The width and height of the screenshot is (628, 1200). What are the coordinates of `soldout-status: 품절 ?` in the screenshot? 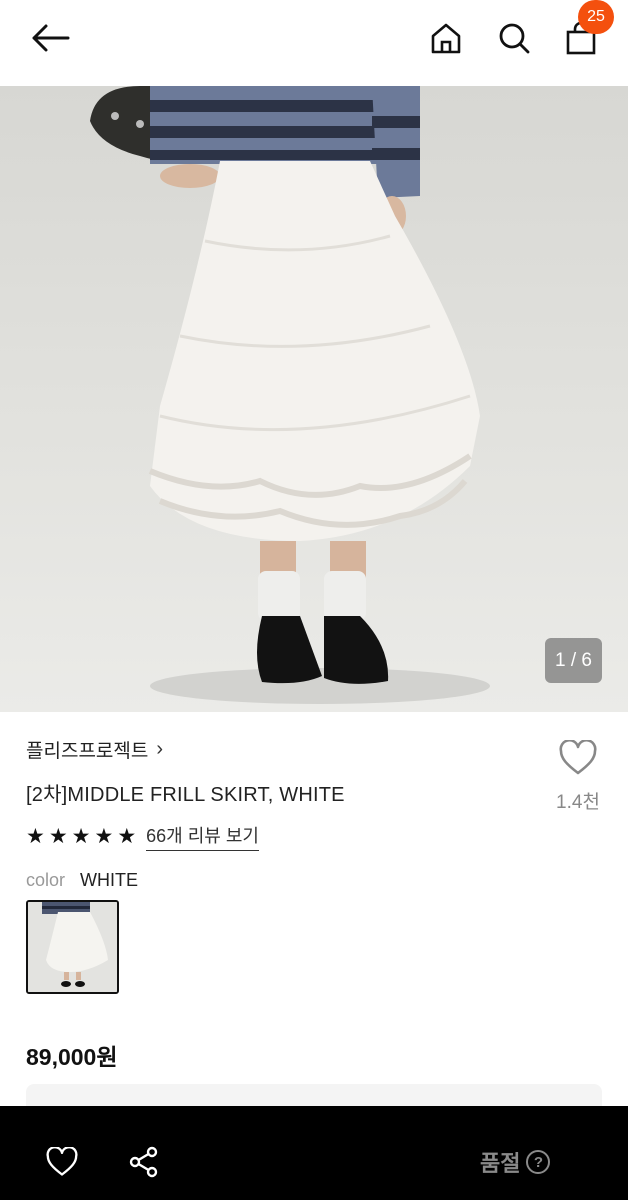 It's located at (515, 1162).